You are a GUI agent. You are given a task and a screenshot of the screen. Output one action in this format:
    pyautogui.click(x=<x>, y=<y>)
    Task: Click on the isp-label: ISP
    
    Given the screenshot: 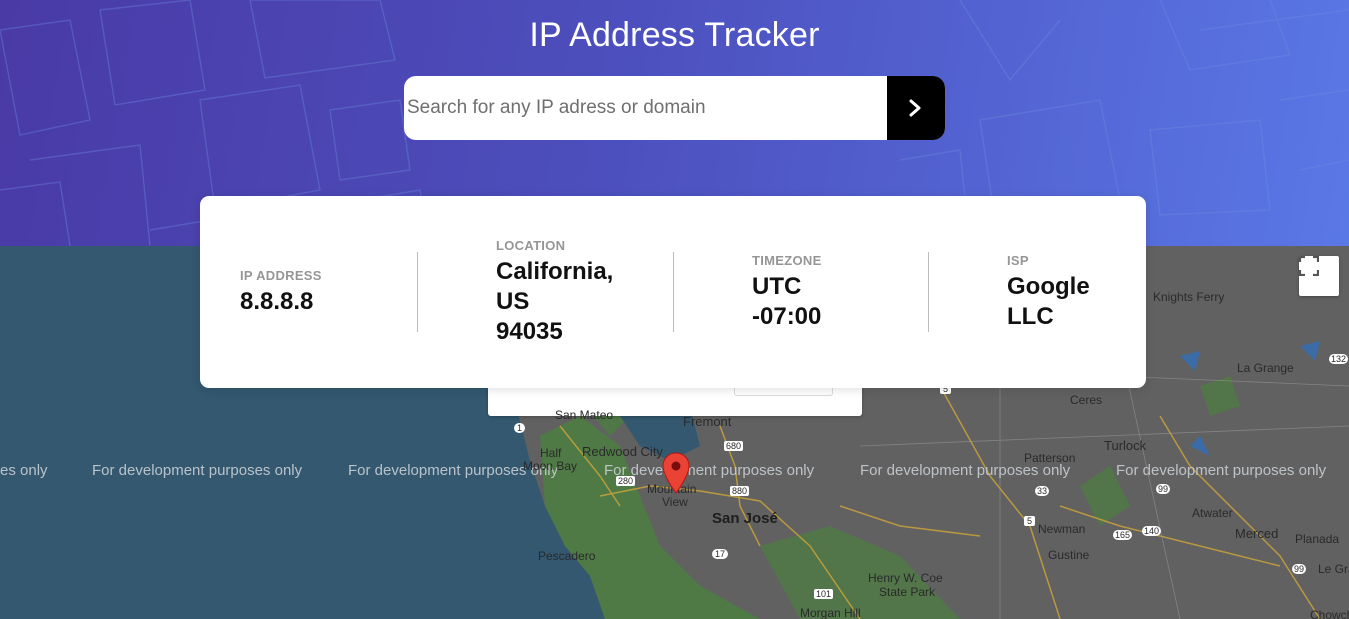 What is the action you would take?
    pyautogui.click(x=1018, y=260)
    